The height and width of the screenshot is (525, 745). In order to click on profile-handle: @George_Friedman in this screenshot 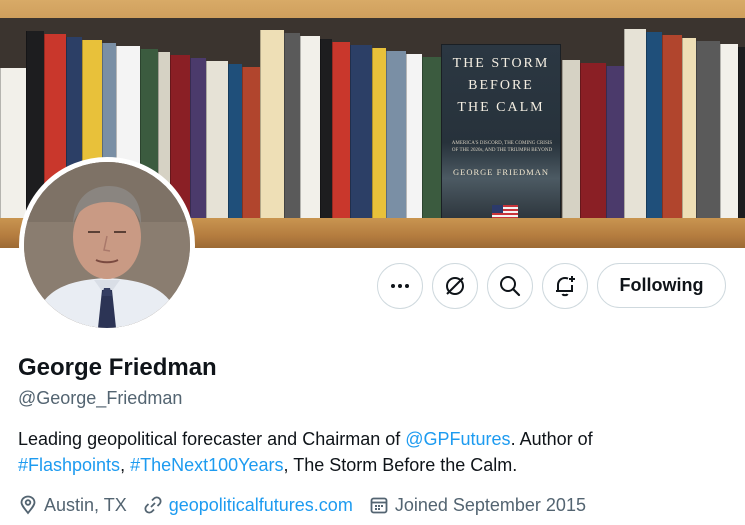, I will do `click(100, 398)`.